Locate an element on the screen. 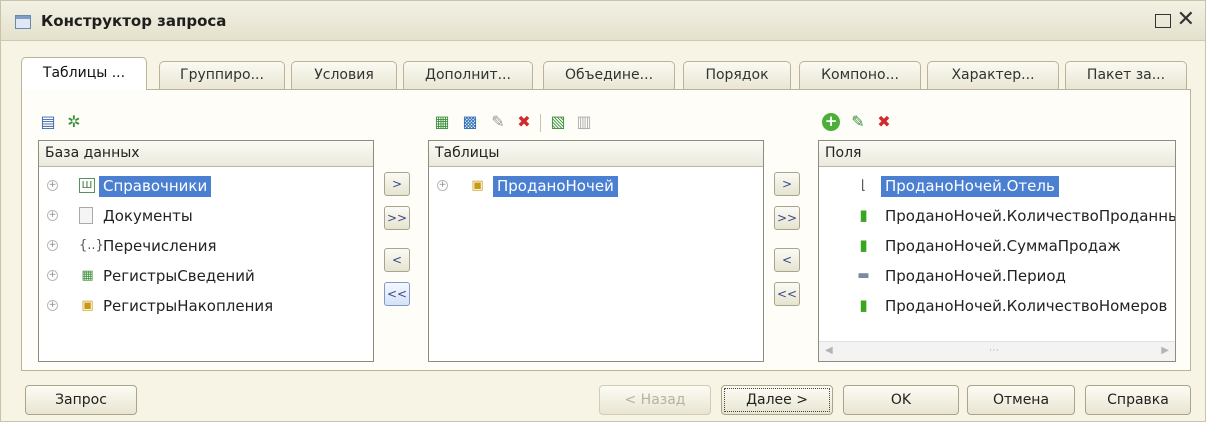 This screenshot has height=422, width=1206. tables-panel-header: Таблицы is located at coordinates (596, 154).